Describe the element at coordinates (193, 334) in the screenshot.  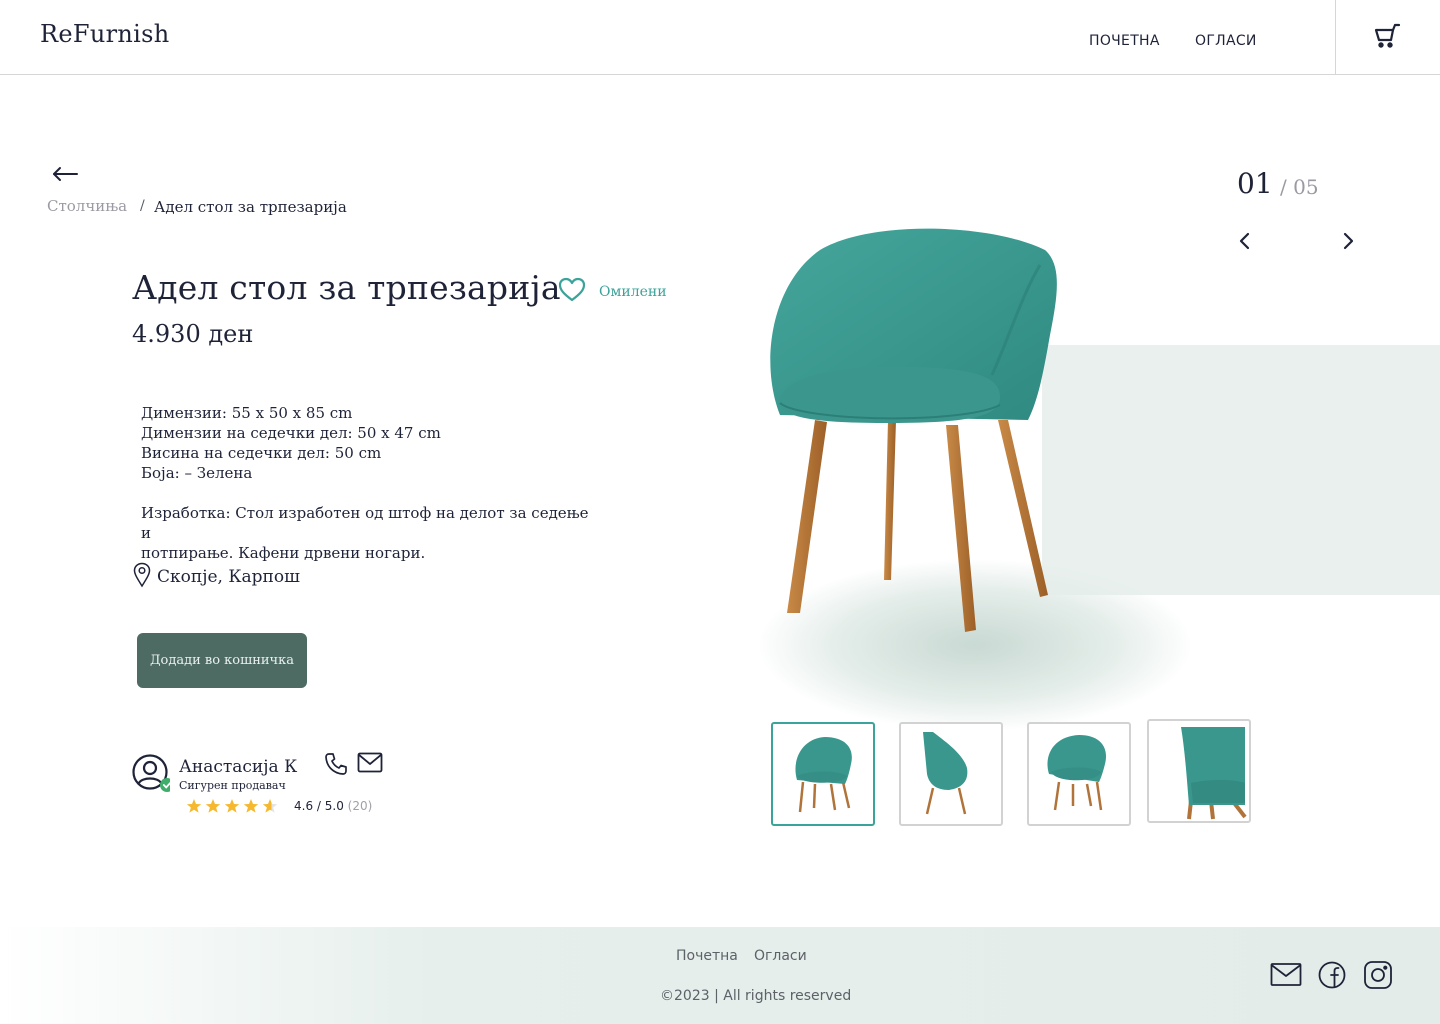
I see `product-price: 4.930 ден` at that location.